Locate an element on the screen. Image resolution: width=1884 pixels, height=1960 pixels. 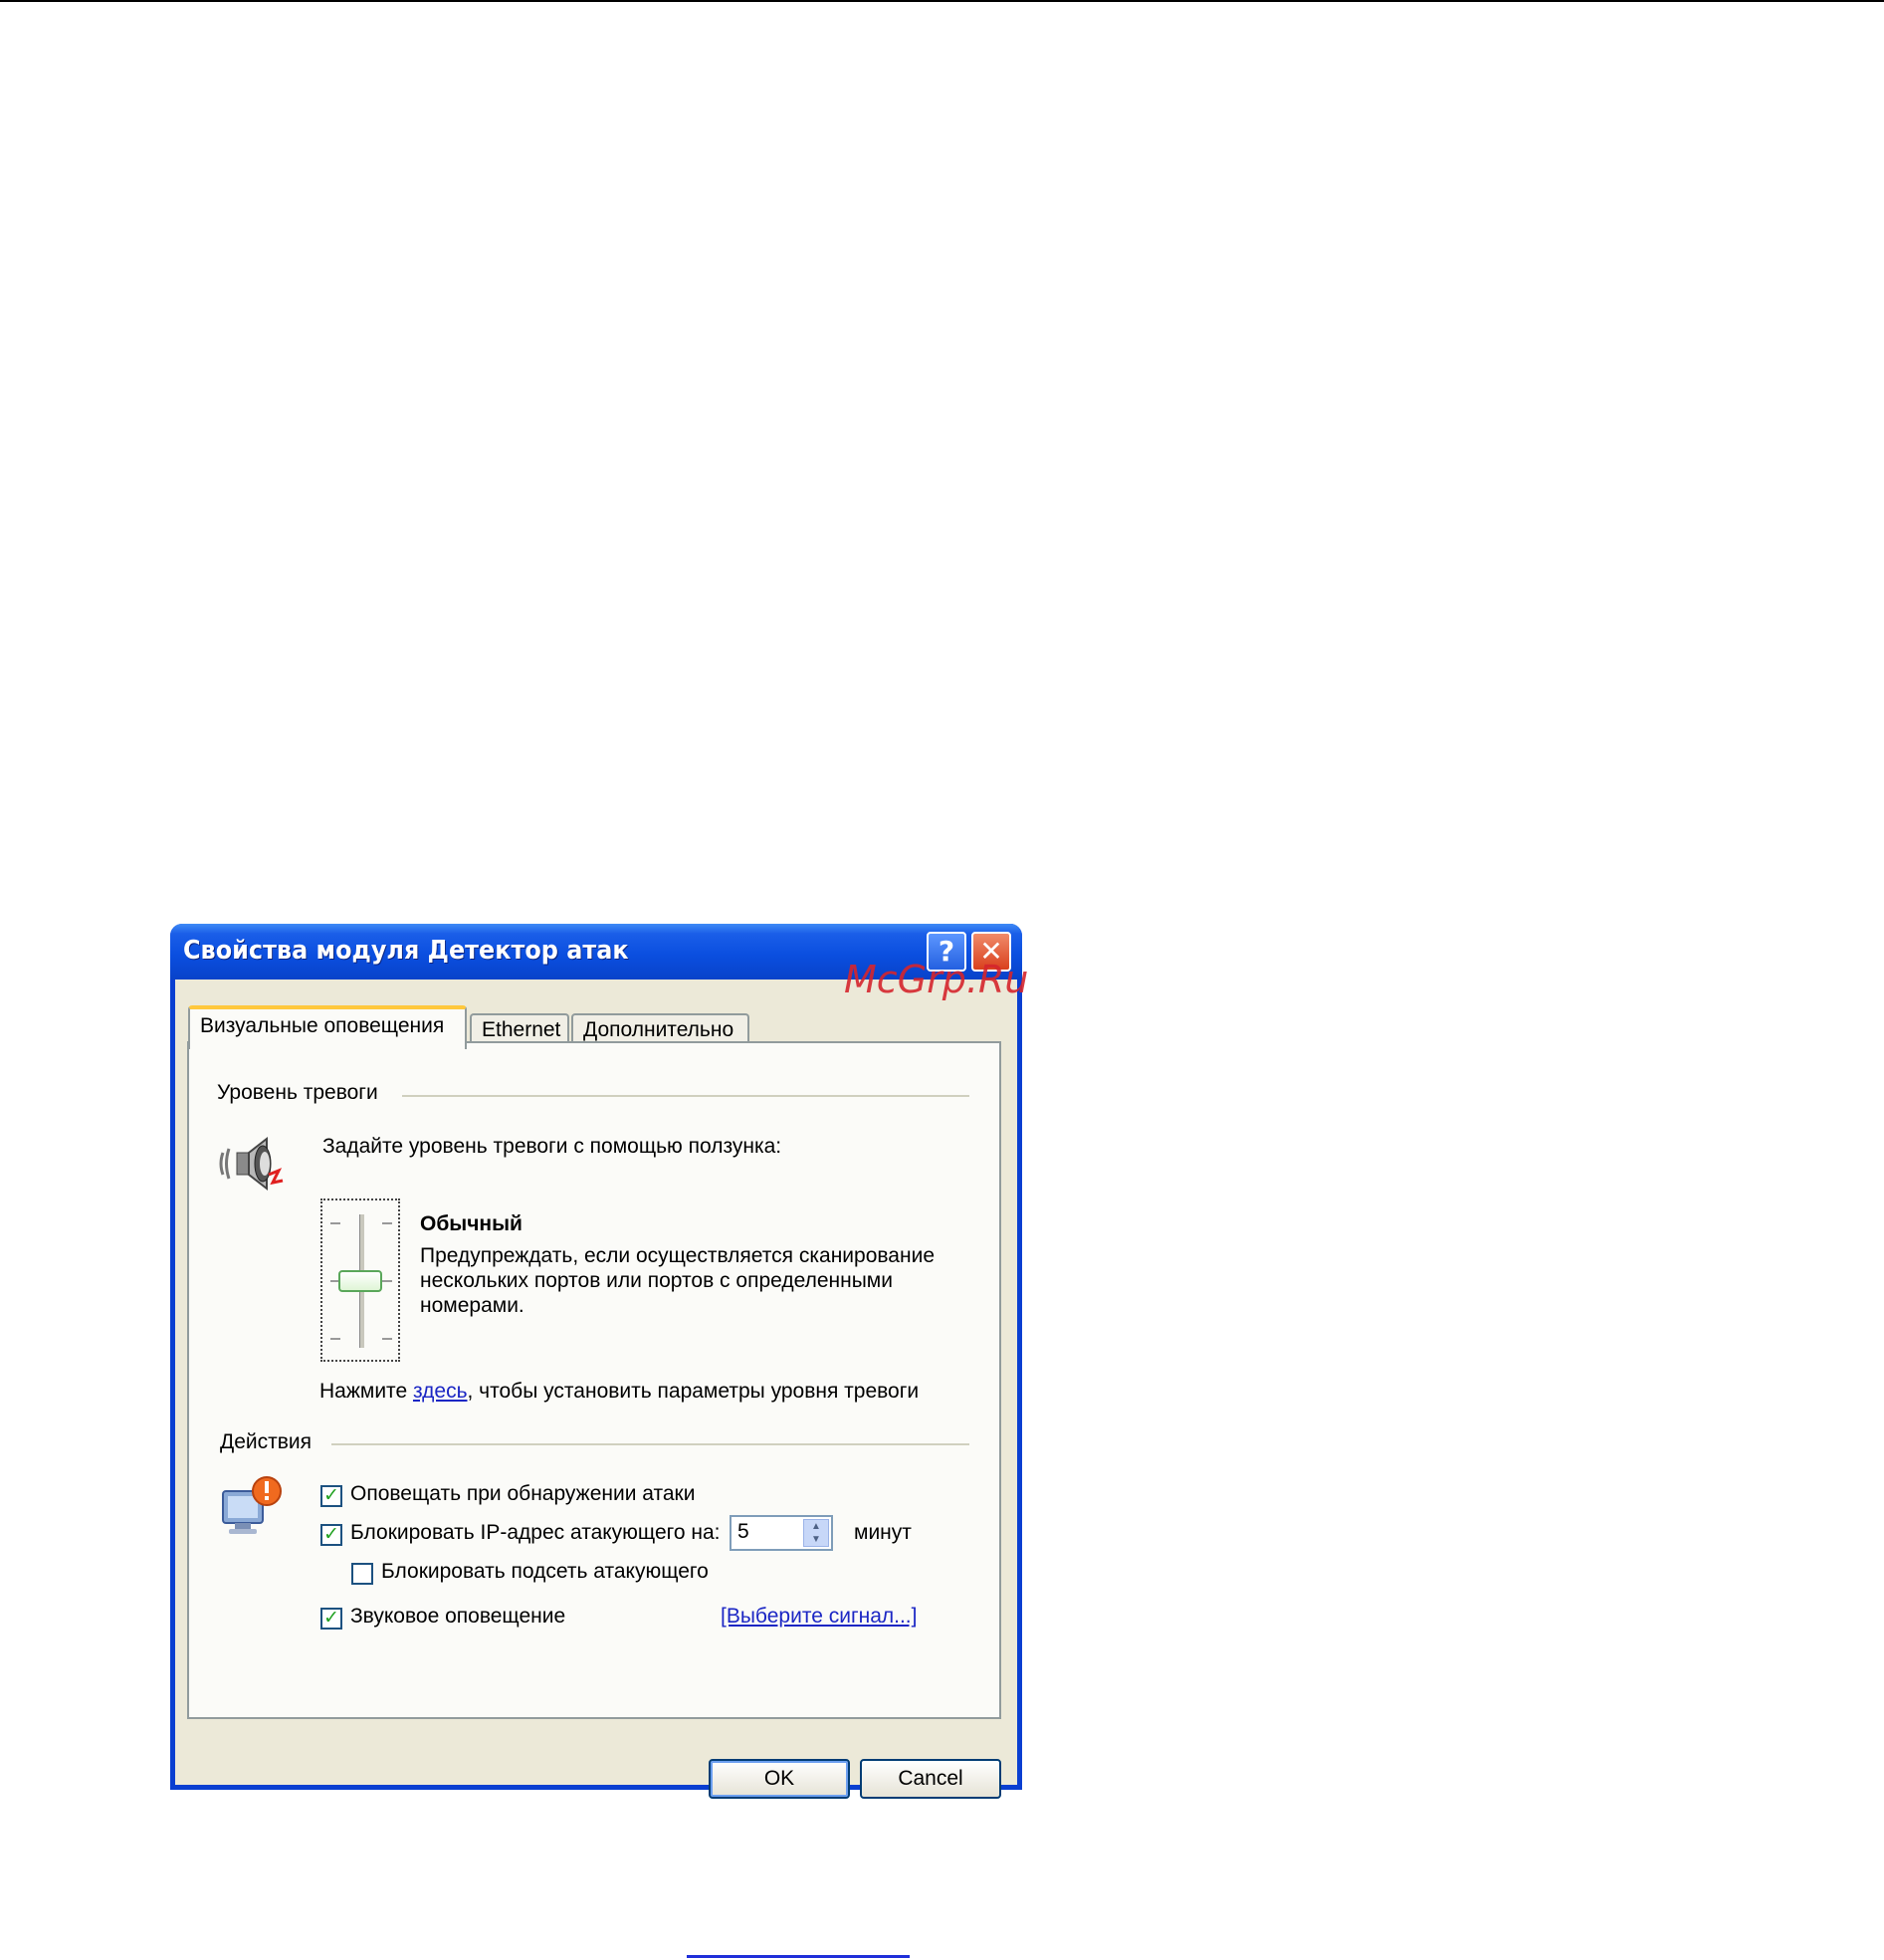
sound-alert-label: Звуковое оповещение is located at coordinates (458, 1617).